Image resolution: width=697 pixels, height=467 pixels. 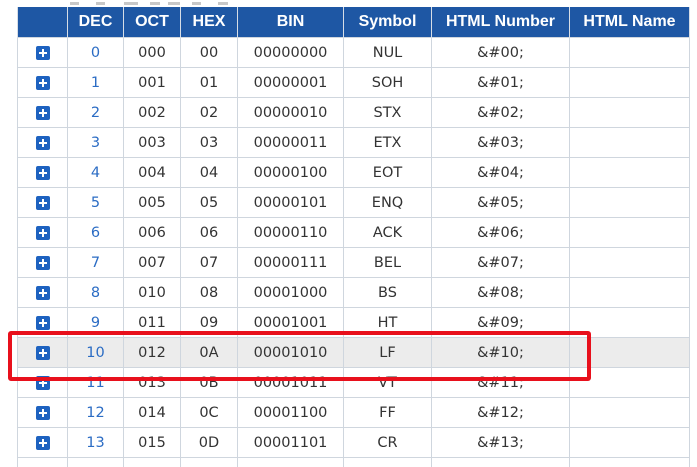 What do you see at coordinates (290, 232) in the screenshot?
I see `bin-cell: 00000110` at bounding box center [290, 232].